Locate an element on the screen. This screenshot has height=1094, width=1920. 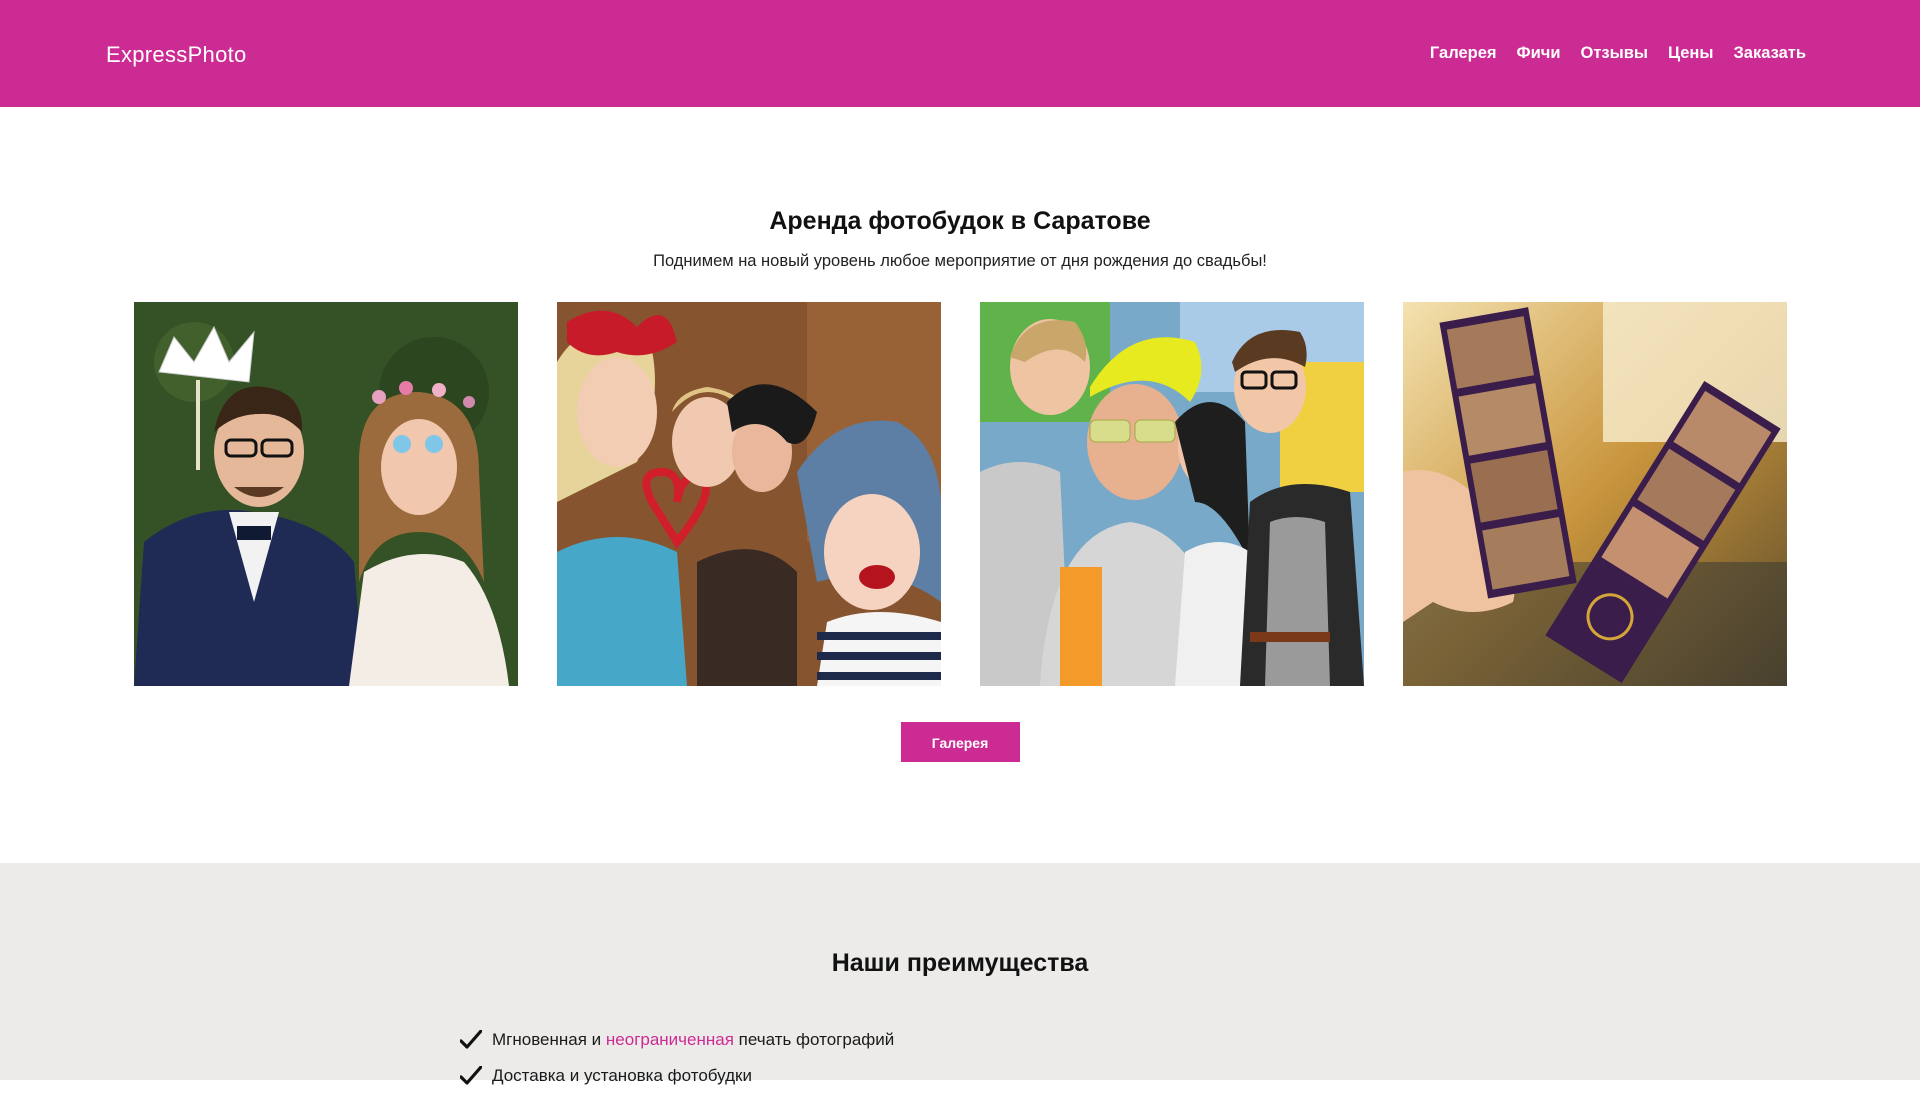
cta-wrapper: Галерея is located at coordinates (960, 742).